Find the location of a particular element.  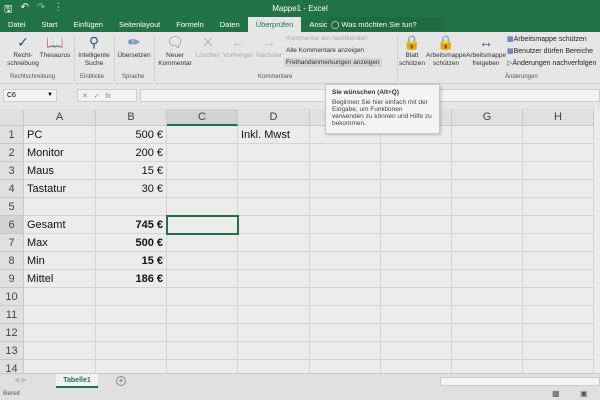

cell-E8 is located at coordinates (345, 261).